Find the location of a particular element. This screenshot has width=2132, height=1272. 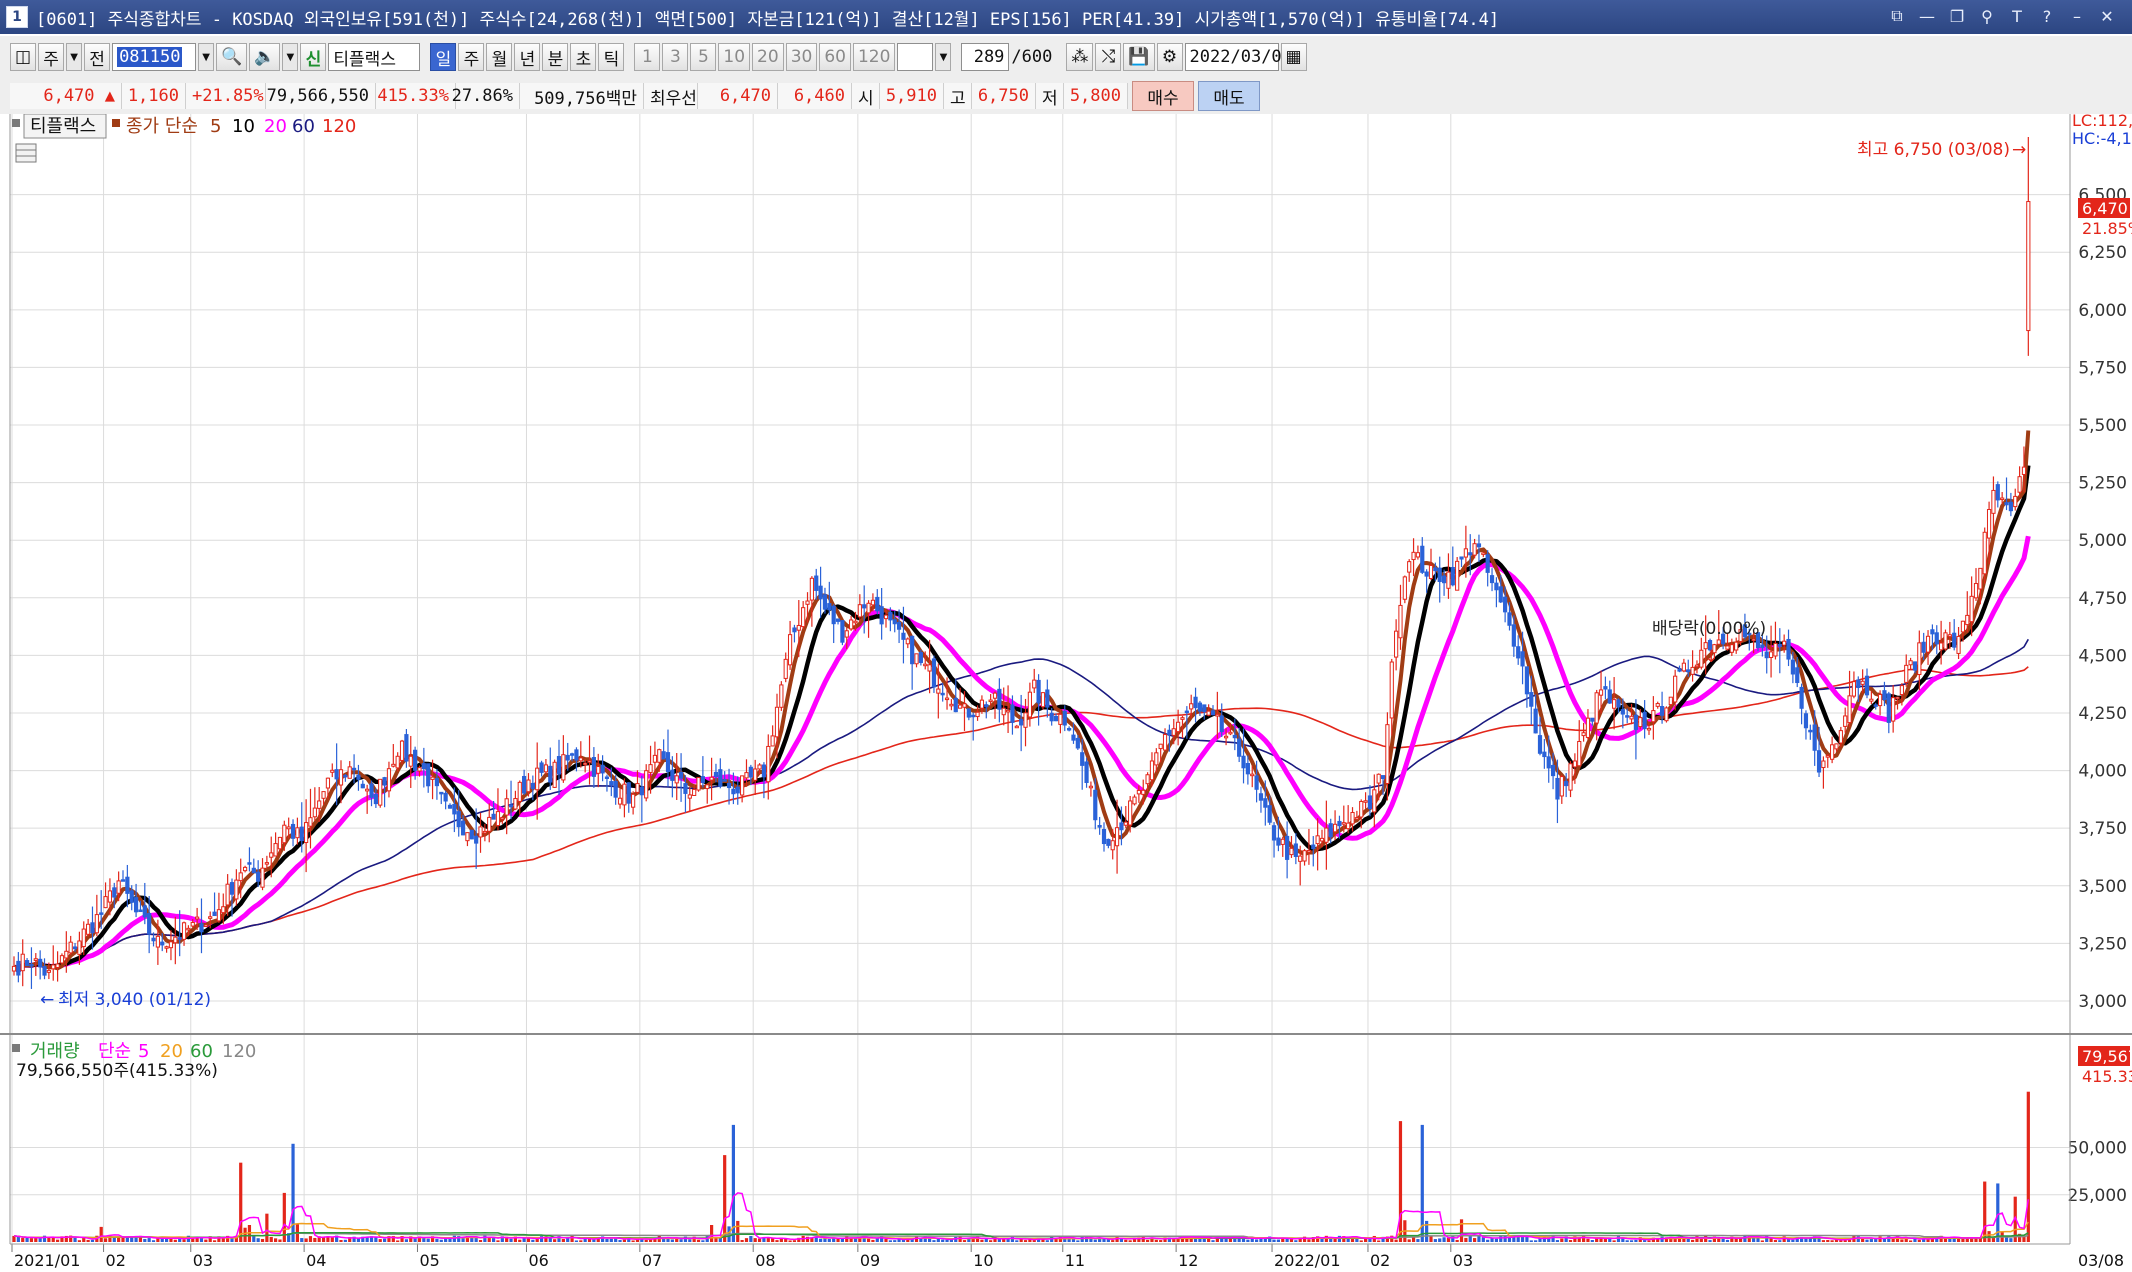

time-tick-label: 08 is located at coordinates (765, 1260).